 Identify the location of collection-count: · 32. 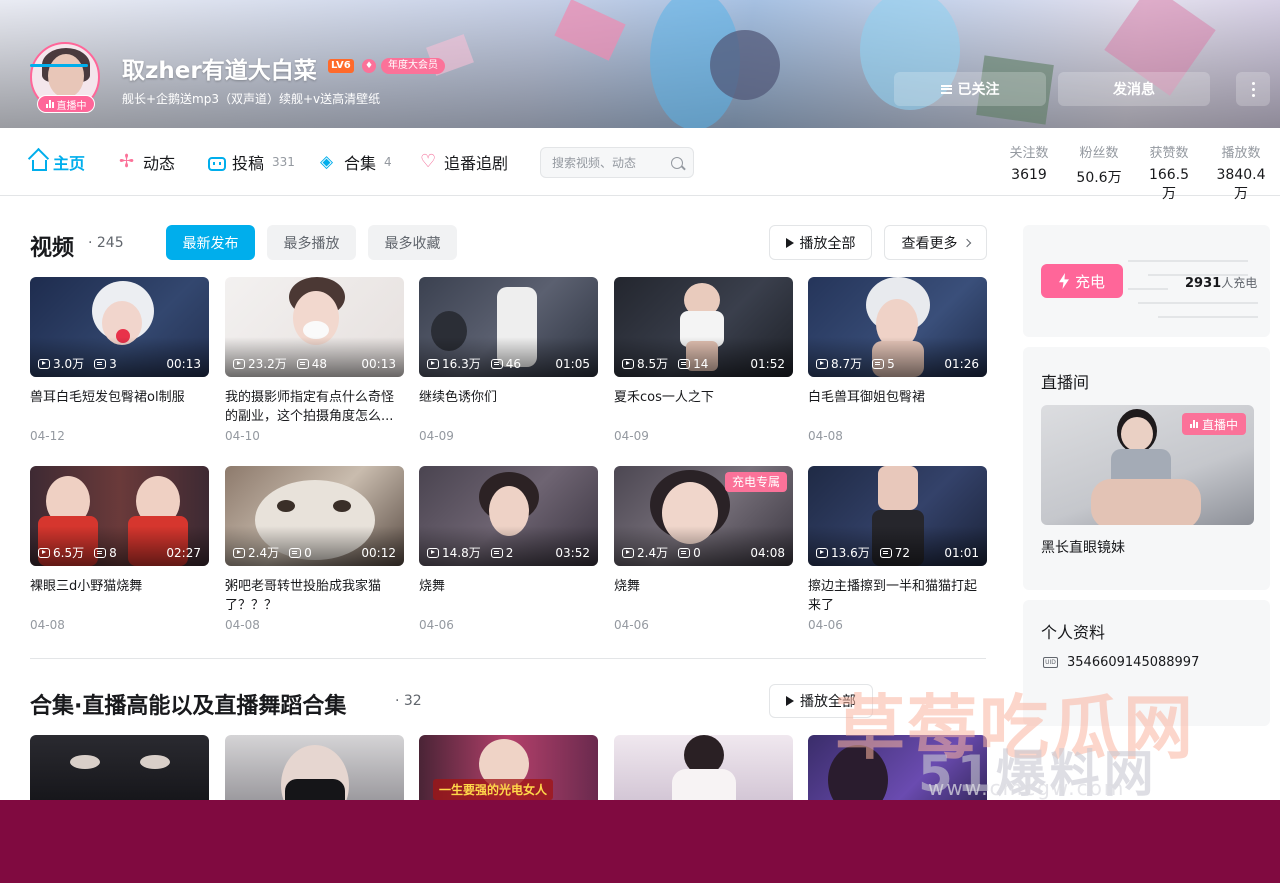
(408, 701).